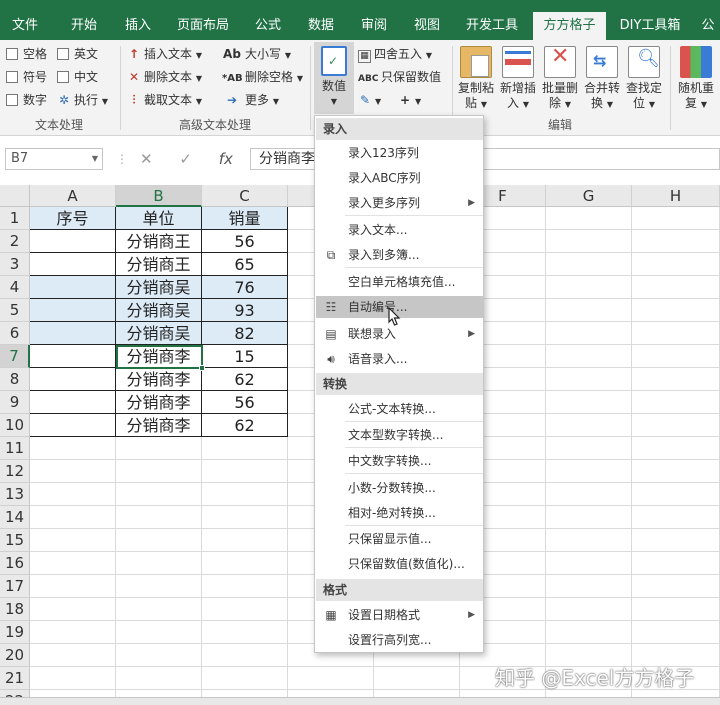 This screenshot has width=720, height=705. I want to click on checkbox-symbol: 符号, so click(26, 77).